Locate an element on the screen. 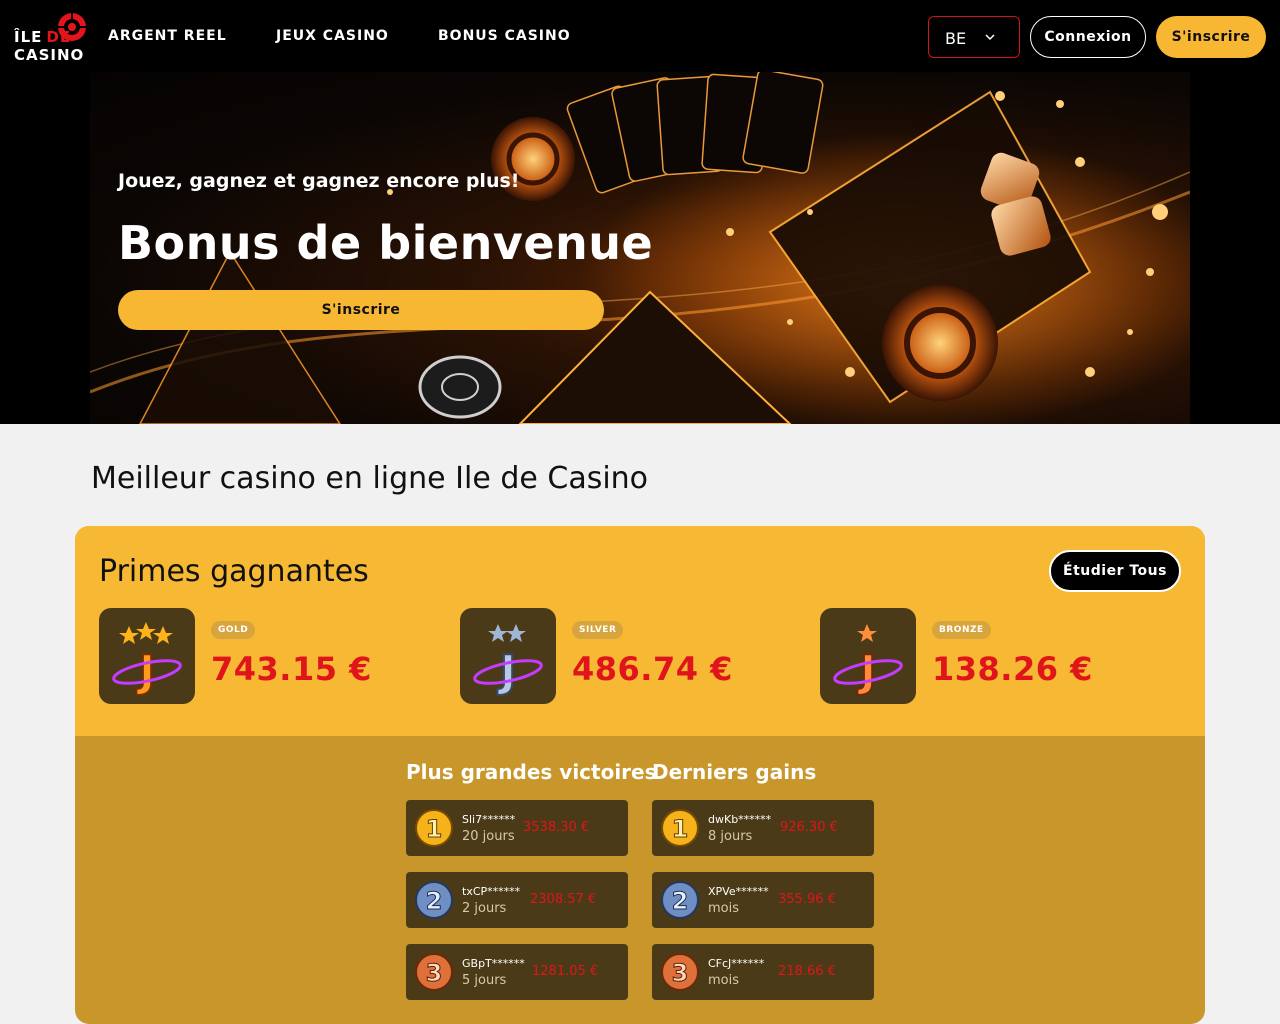 The image size is (1280, 1024). tier-badge-bronze: BRONZE is located at coordinates (961, 630).